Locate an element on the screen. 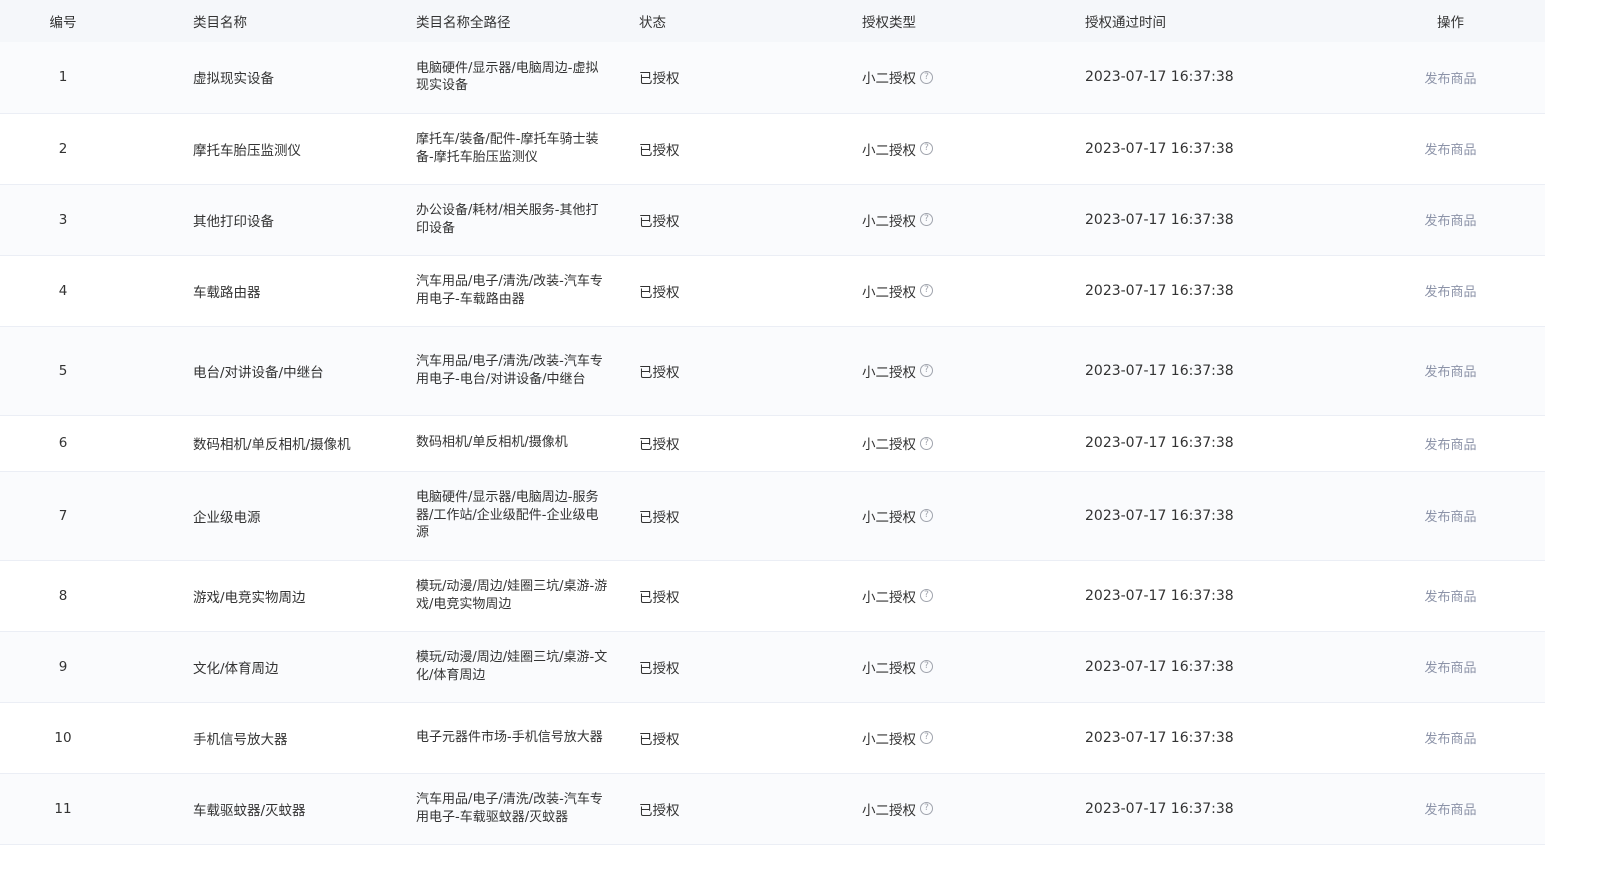  cell-path: 汽车用品/电子/清洗/改装-汽车专用电子-车载路由器 is located at coordinates (509, 290).